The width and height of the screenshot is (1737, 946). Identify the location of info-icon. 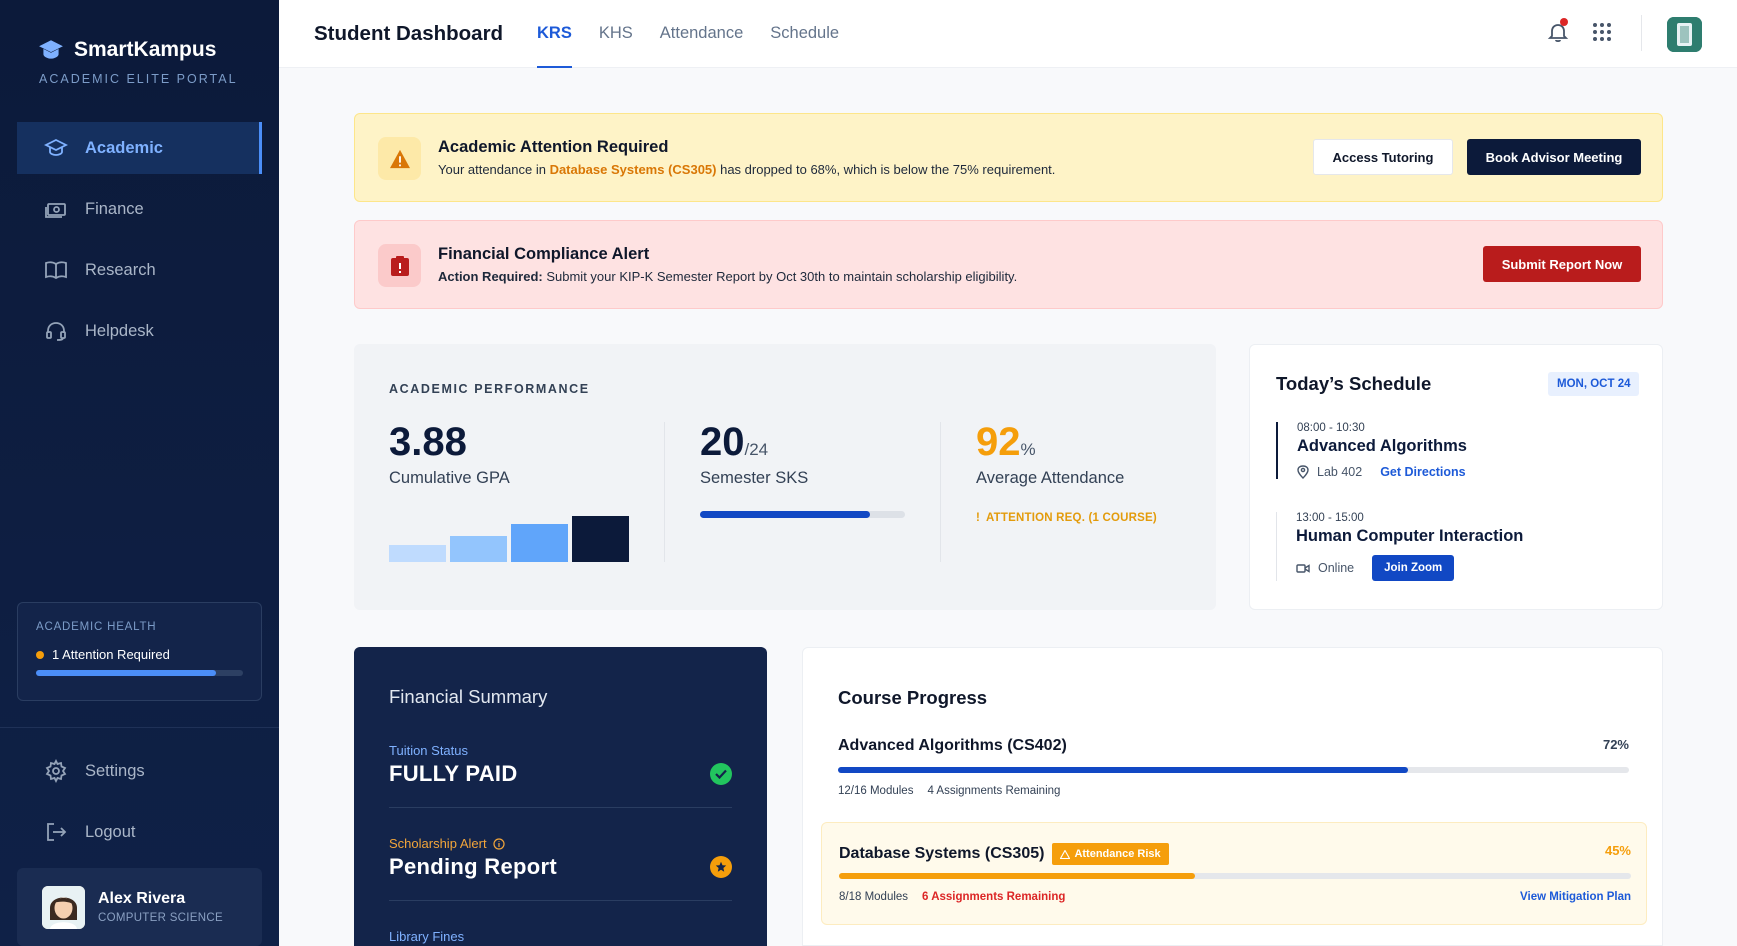
(498, 843).